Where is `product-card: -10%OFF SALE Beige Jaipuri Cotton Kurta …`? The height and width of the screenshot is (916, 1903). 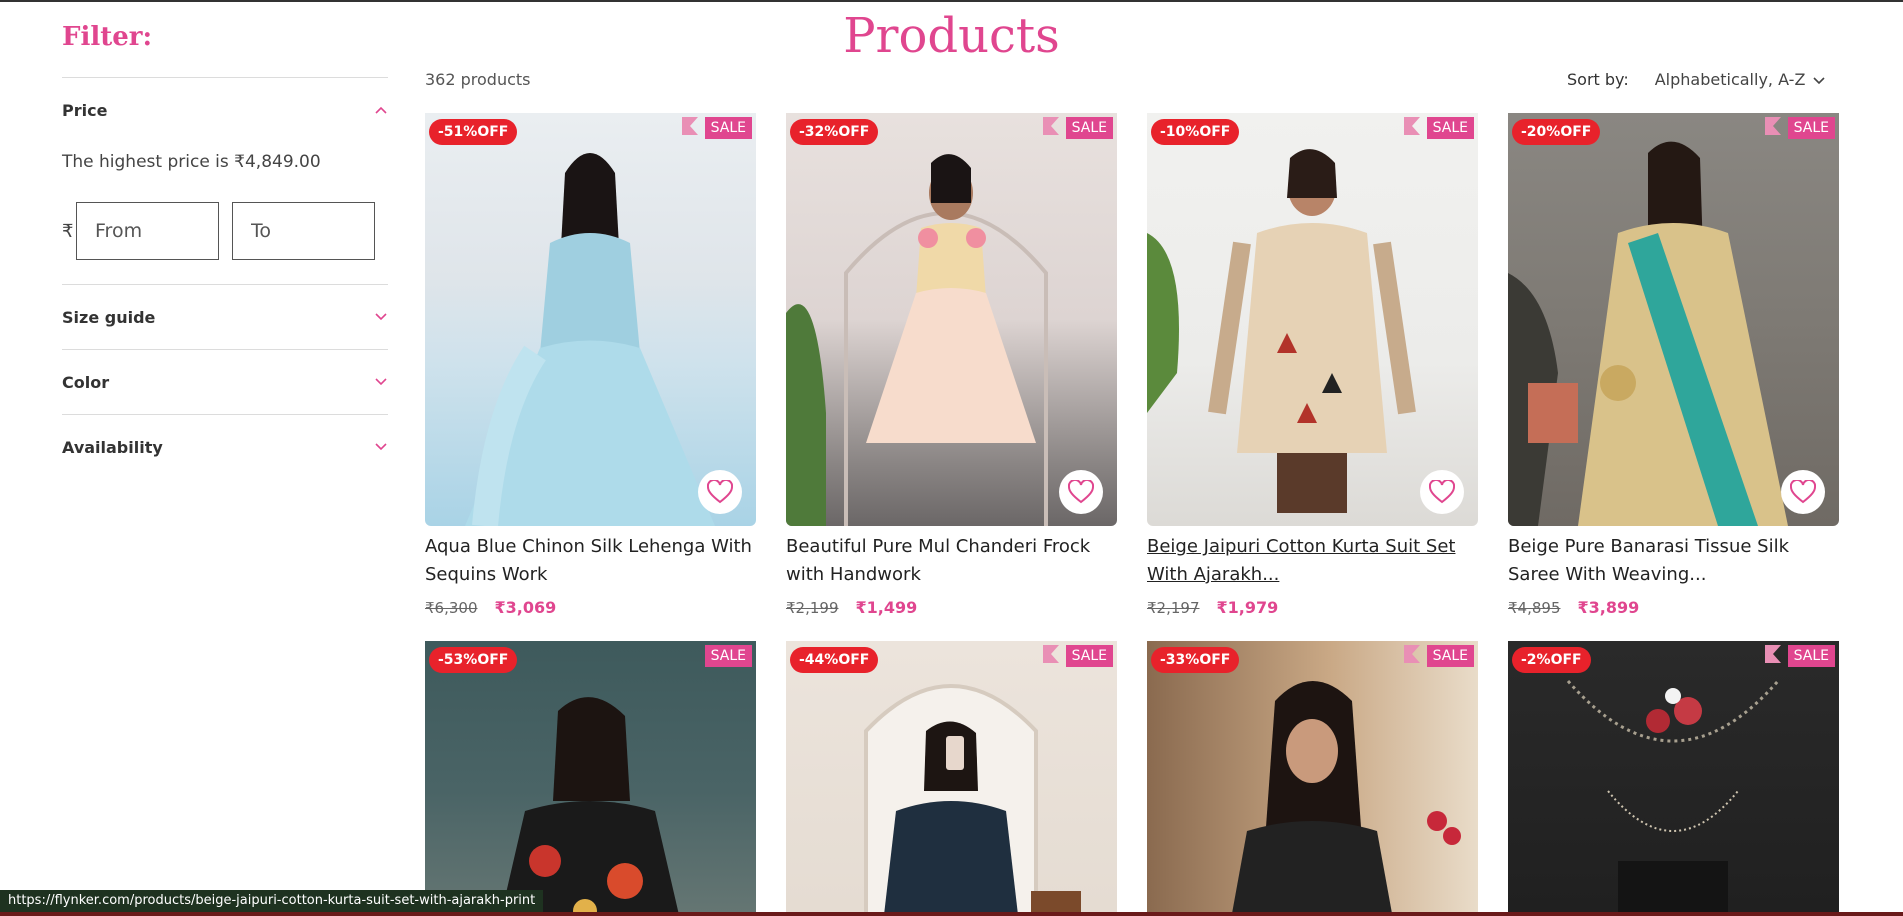 product-card: -10%OFF SALE Beige Jaipuri Cotton Kurta … is located at coordinates (1312, 365).